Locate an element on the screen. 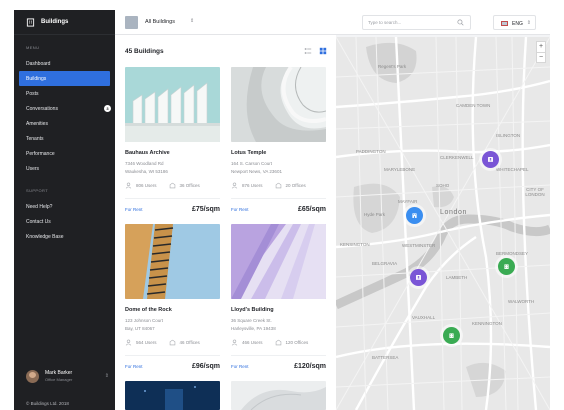  map-label: Regent's Park is located at coordinates (392, 66).